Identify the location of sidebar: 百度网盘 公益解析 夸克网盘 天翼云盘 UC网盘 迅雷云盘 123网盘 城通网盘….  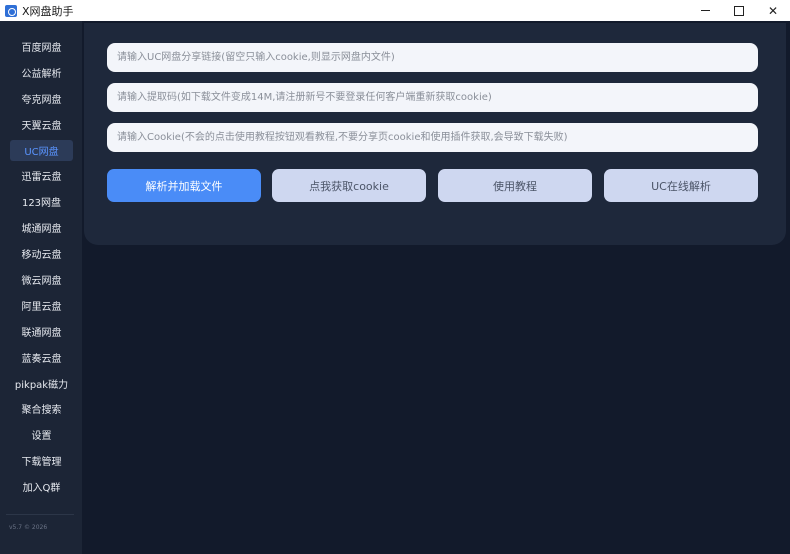
(41, 287).